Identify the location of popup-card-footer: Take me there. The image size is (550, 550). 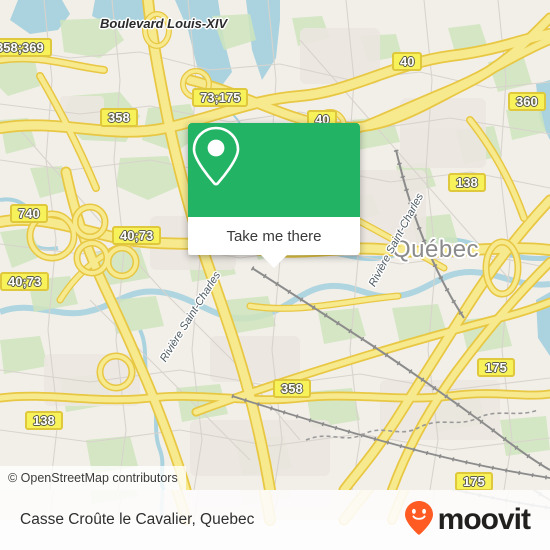
(274, 242).